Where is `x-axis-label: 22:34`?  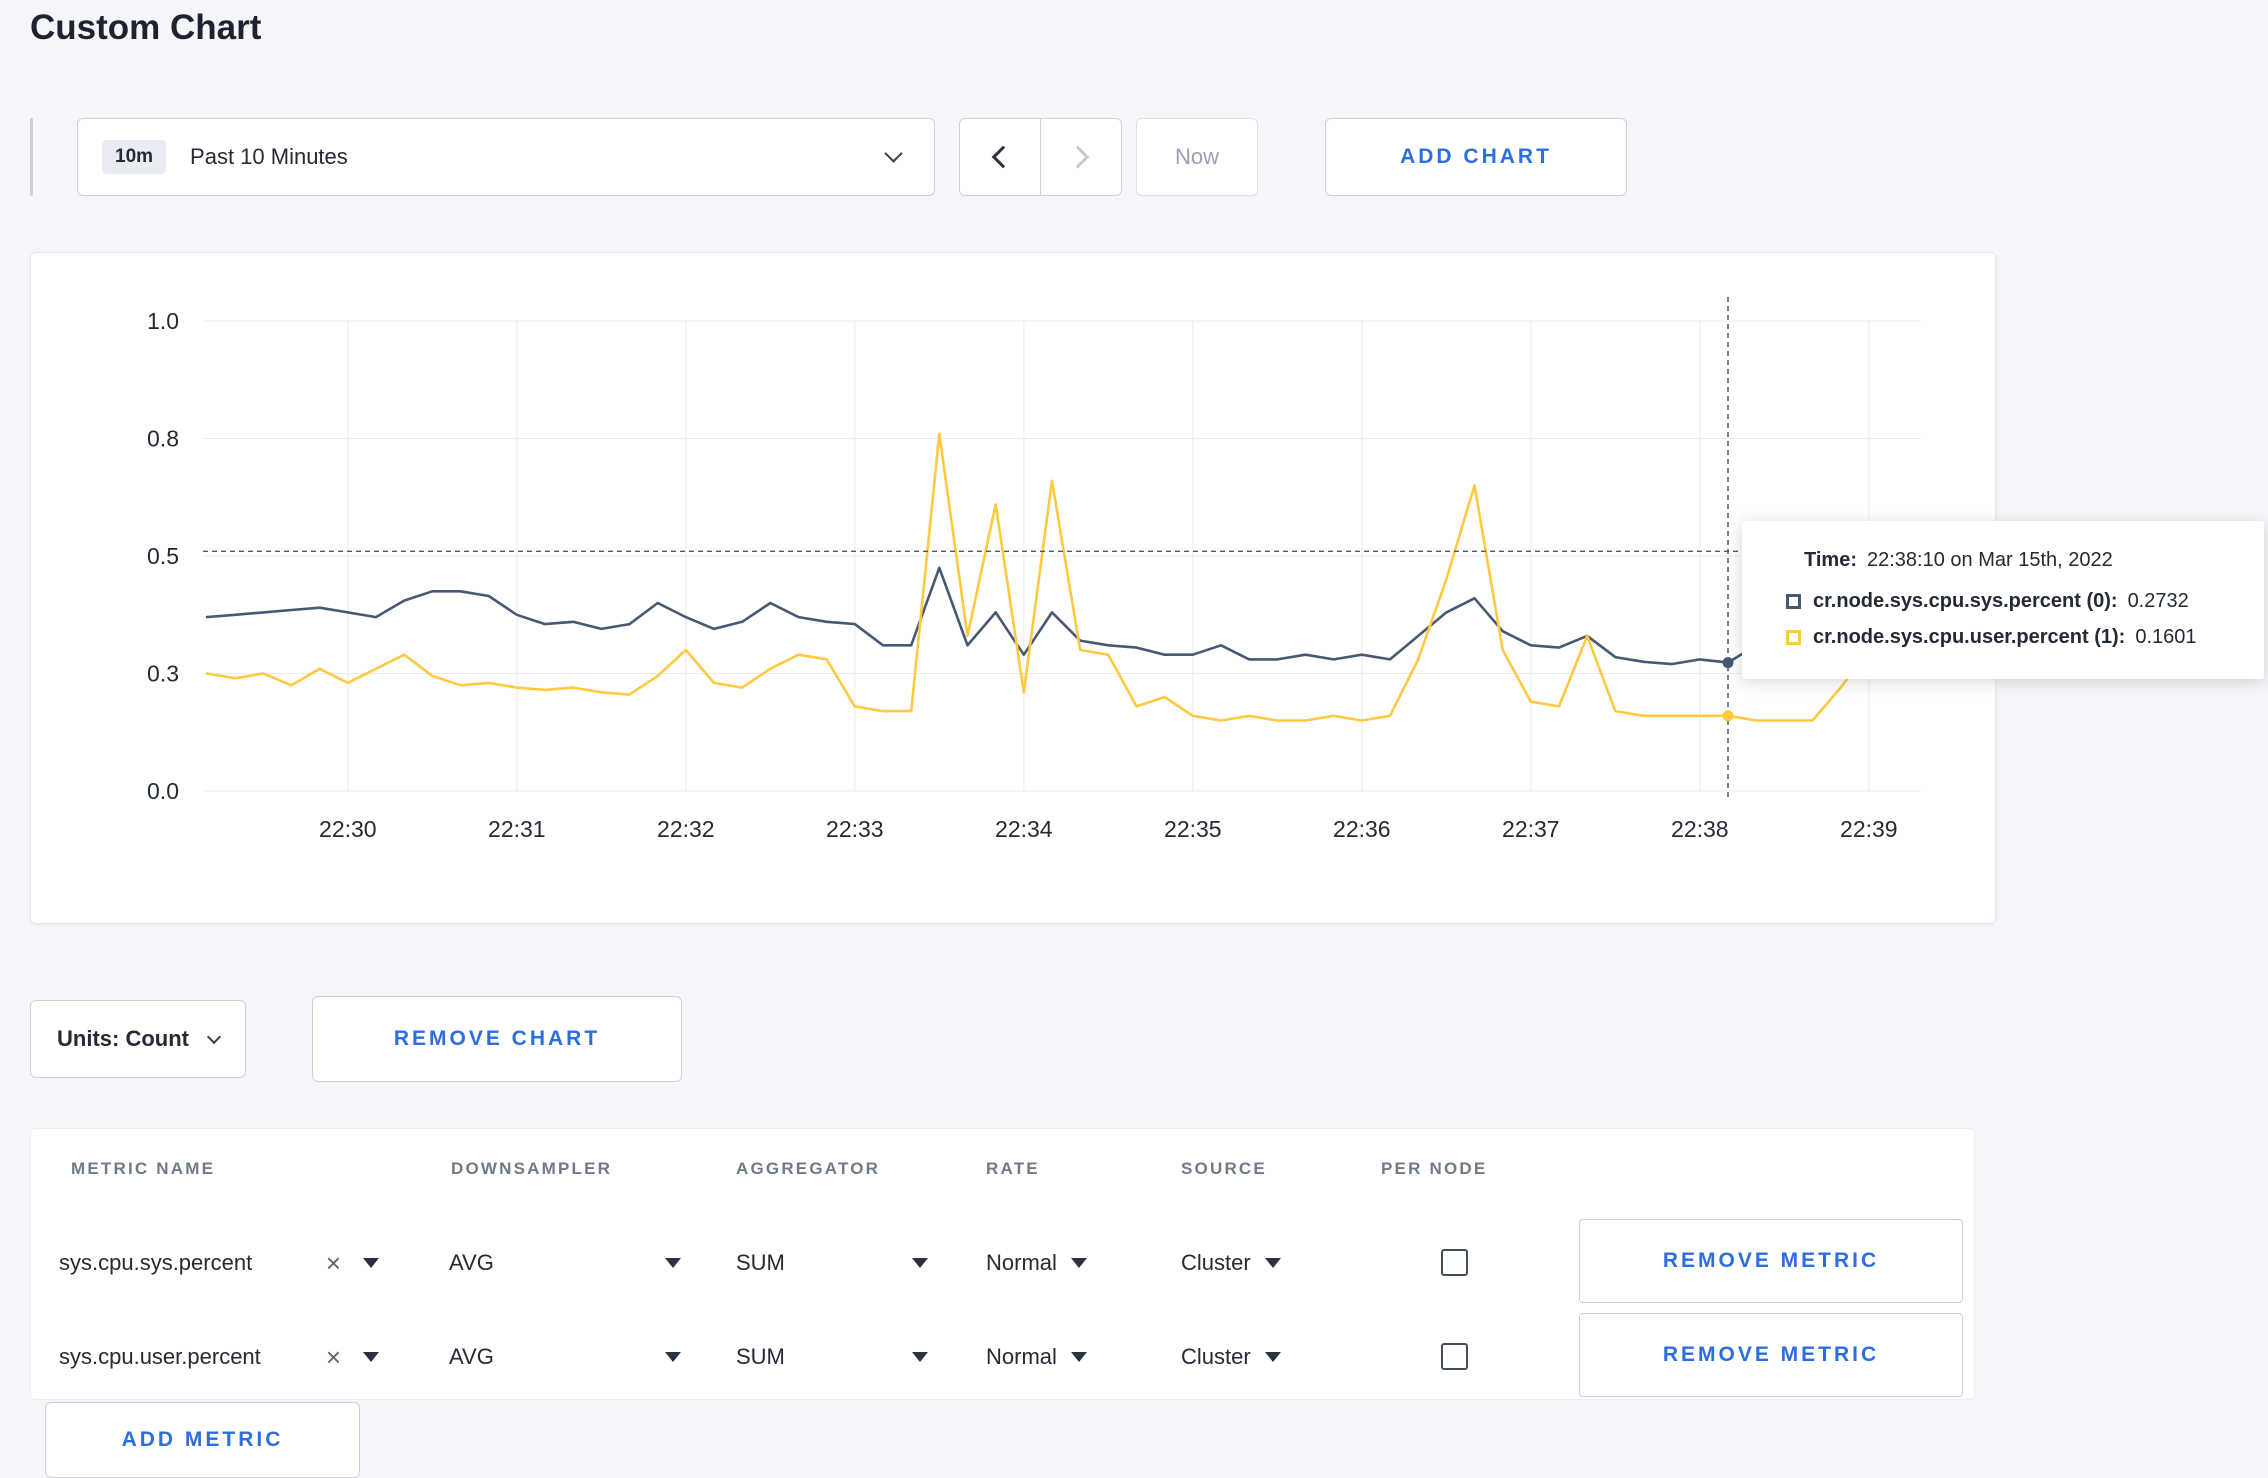 x-axis-label: 22:34 is located at coordinates (1024, 829).